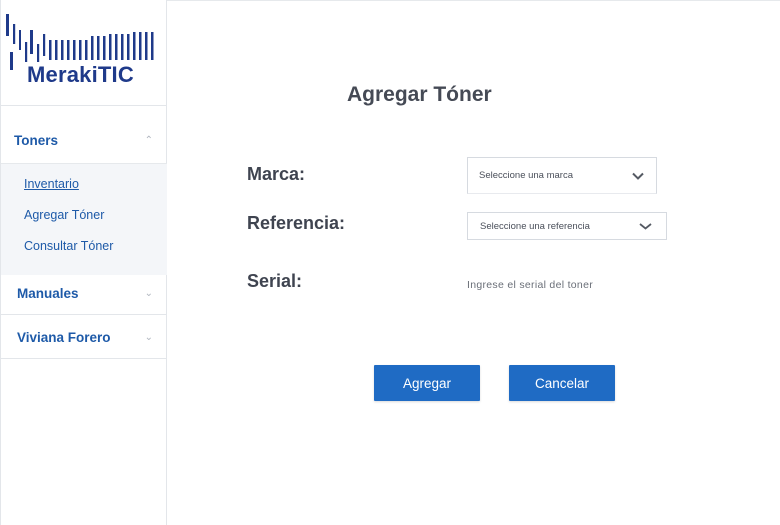 The image size is (780, 525). Describe the element at coordinates (419, 94) in the screenshot. I see `page-title: Agregar Tóner` at that location.